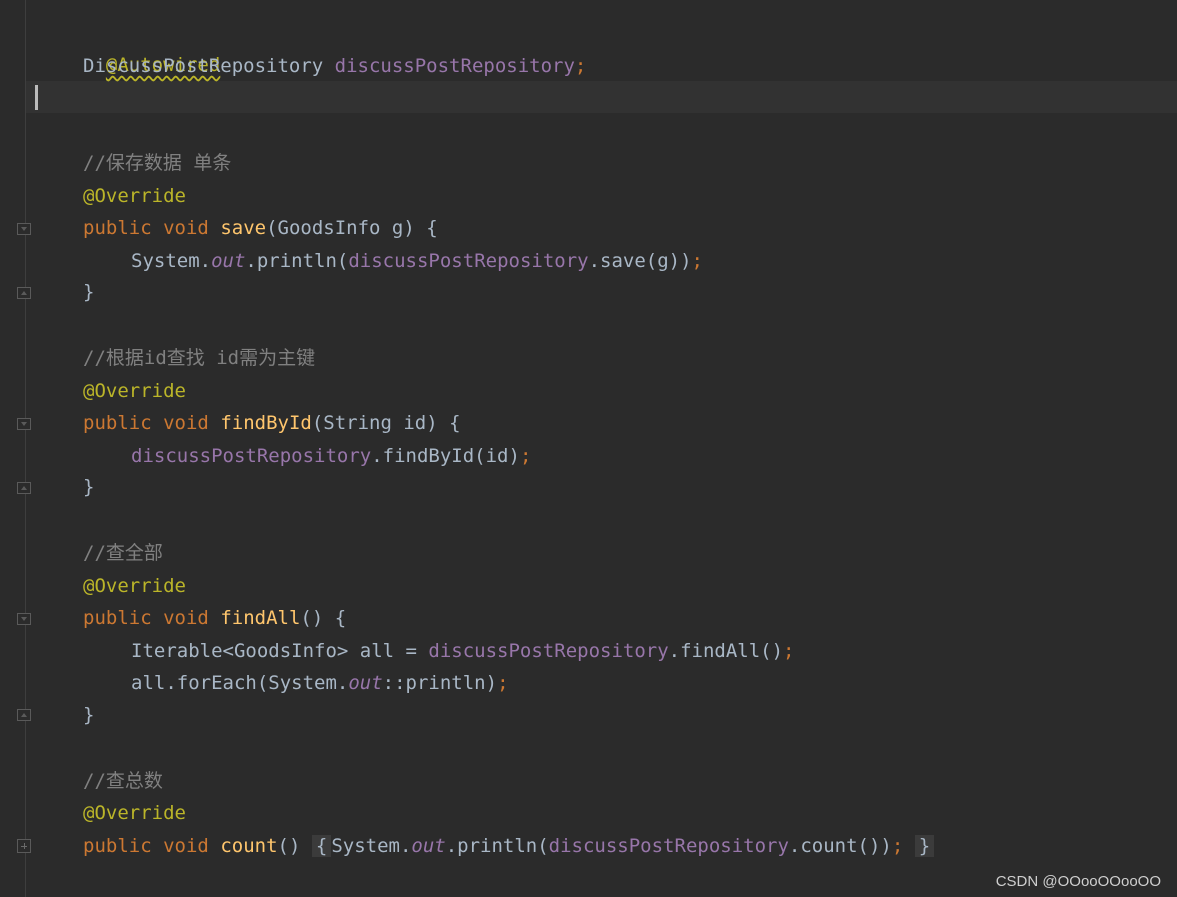 This screenshot has height=897, width=1177. Describe the element at coordinates (440, 683) in the screenshot. I see `code-text: ::println)` at that location.